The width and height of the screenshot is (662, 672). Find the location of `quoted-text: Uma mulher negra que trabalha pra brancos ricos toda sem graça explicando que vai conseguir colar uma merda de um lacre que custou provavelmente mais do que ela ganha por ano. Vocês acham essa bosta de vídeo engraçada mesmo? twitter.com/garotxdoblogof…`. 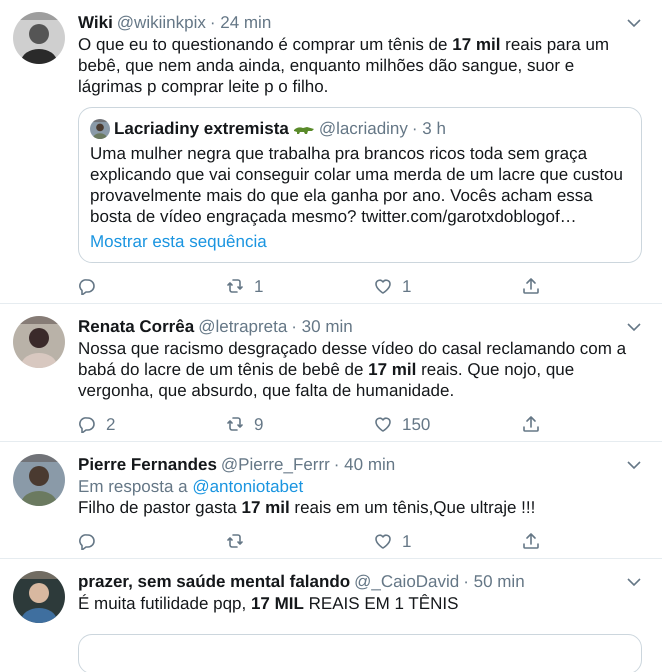

quoted-text: Uma mulher negra que trabalha pra brancos ricos toda sem graça explicando que vai conseguir colar uma merda de um lacre que custou provavelmente mais do que ela ganha por ano. Vocês acham essa bosta de vídeo engraçada mesmo? twitter.com/garotxdoblogof… is located at coordinates (357, 185).